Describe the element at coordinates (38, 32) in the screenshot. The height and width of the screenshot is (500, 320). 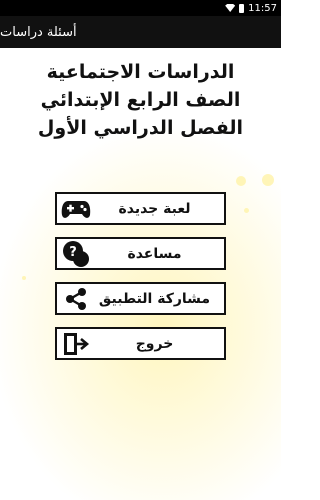
I see `app-title: أسئلة دراسات` at that location.